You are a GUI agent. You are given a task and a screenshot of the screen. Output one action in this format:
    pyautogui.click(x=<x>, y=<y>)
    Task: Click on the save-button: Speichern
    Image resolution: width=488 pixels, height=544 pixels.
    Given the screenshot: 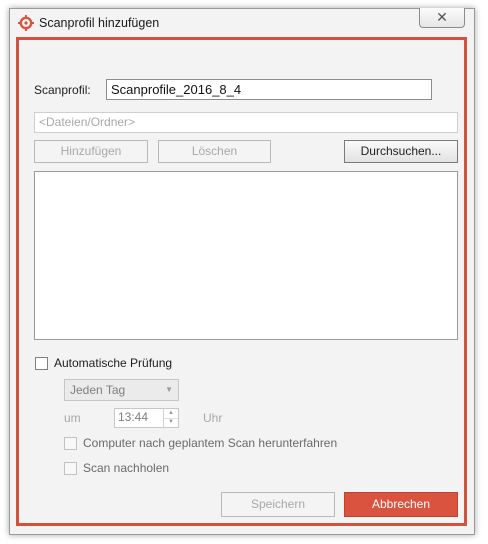 What is the action you would take?
    pyautogui.click(x=278, y=504)
    